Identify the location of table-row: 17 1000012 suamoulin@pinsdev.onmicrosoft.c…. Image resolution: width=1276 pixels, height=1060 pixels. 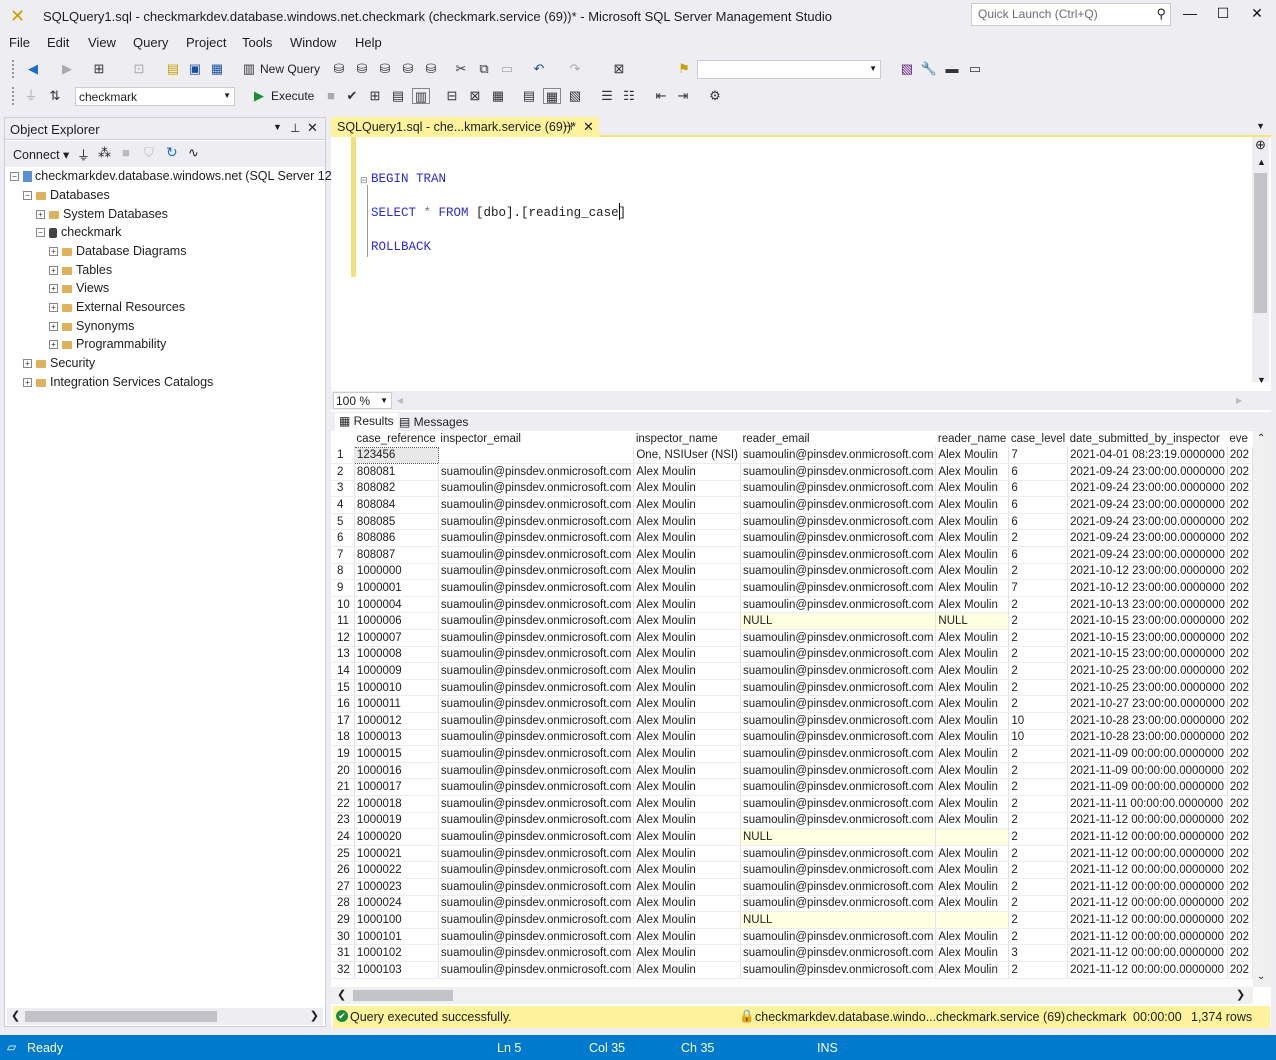
(792, 721).